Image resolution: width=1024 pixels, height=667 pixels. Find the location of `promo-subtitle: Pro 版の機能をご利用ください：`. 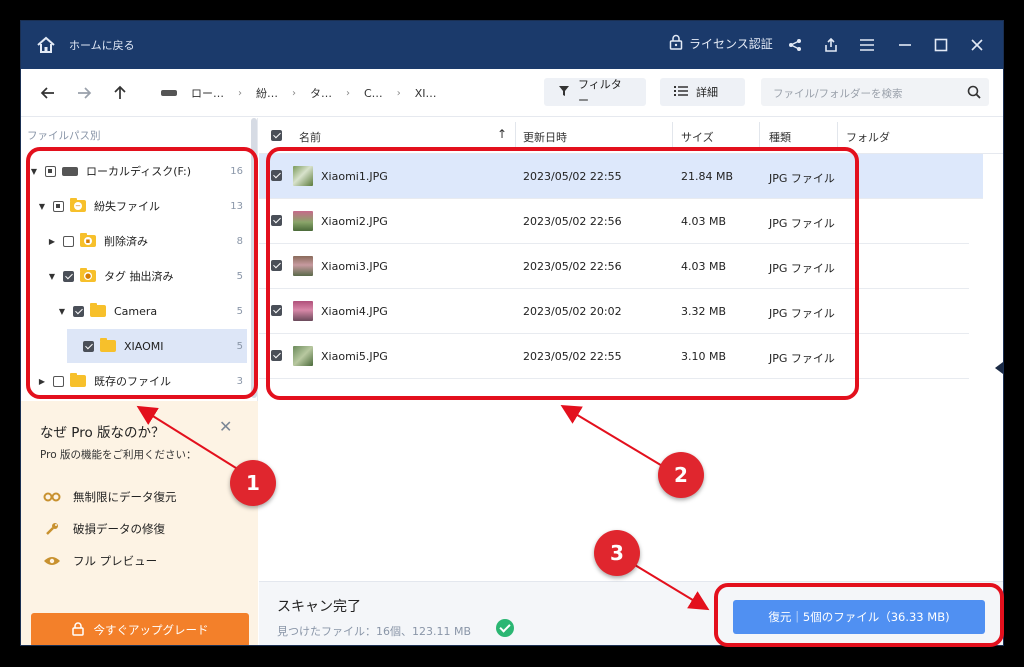

promo-subtitle: Pro 版の機能をご利用ください： is located at coordinates (118, 455).